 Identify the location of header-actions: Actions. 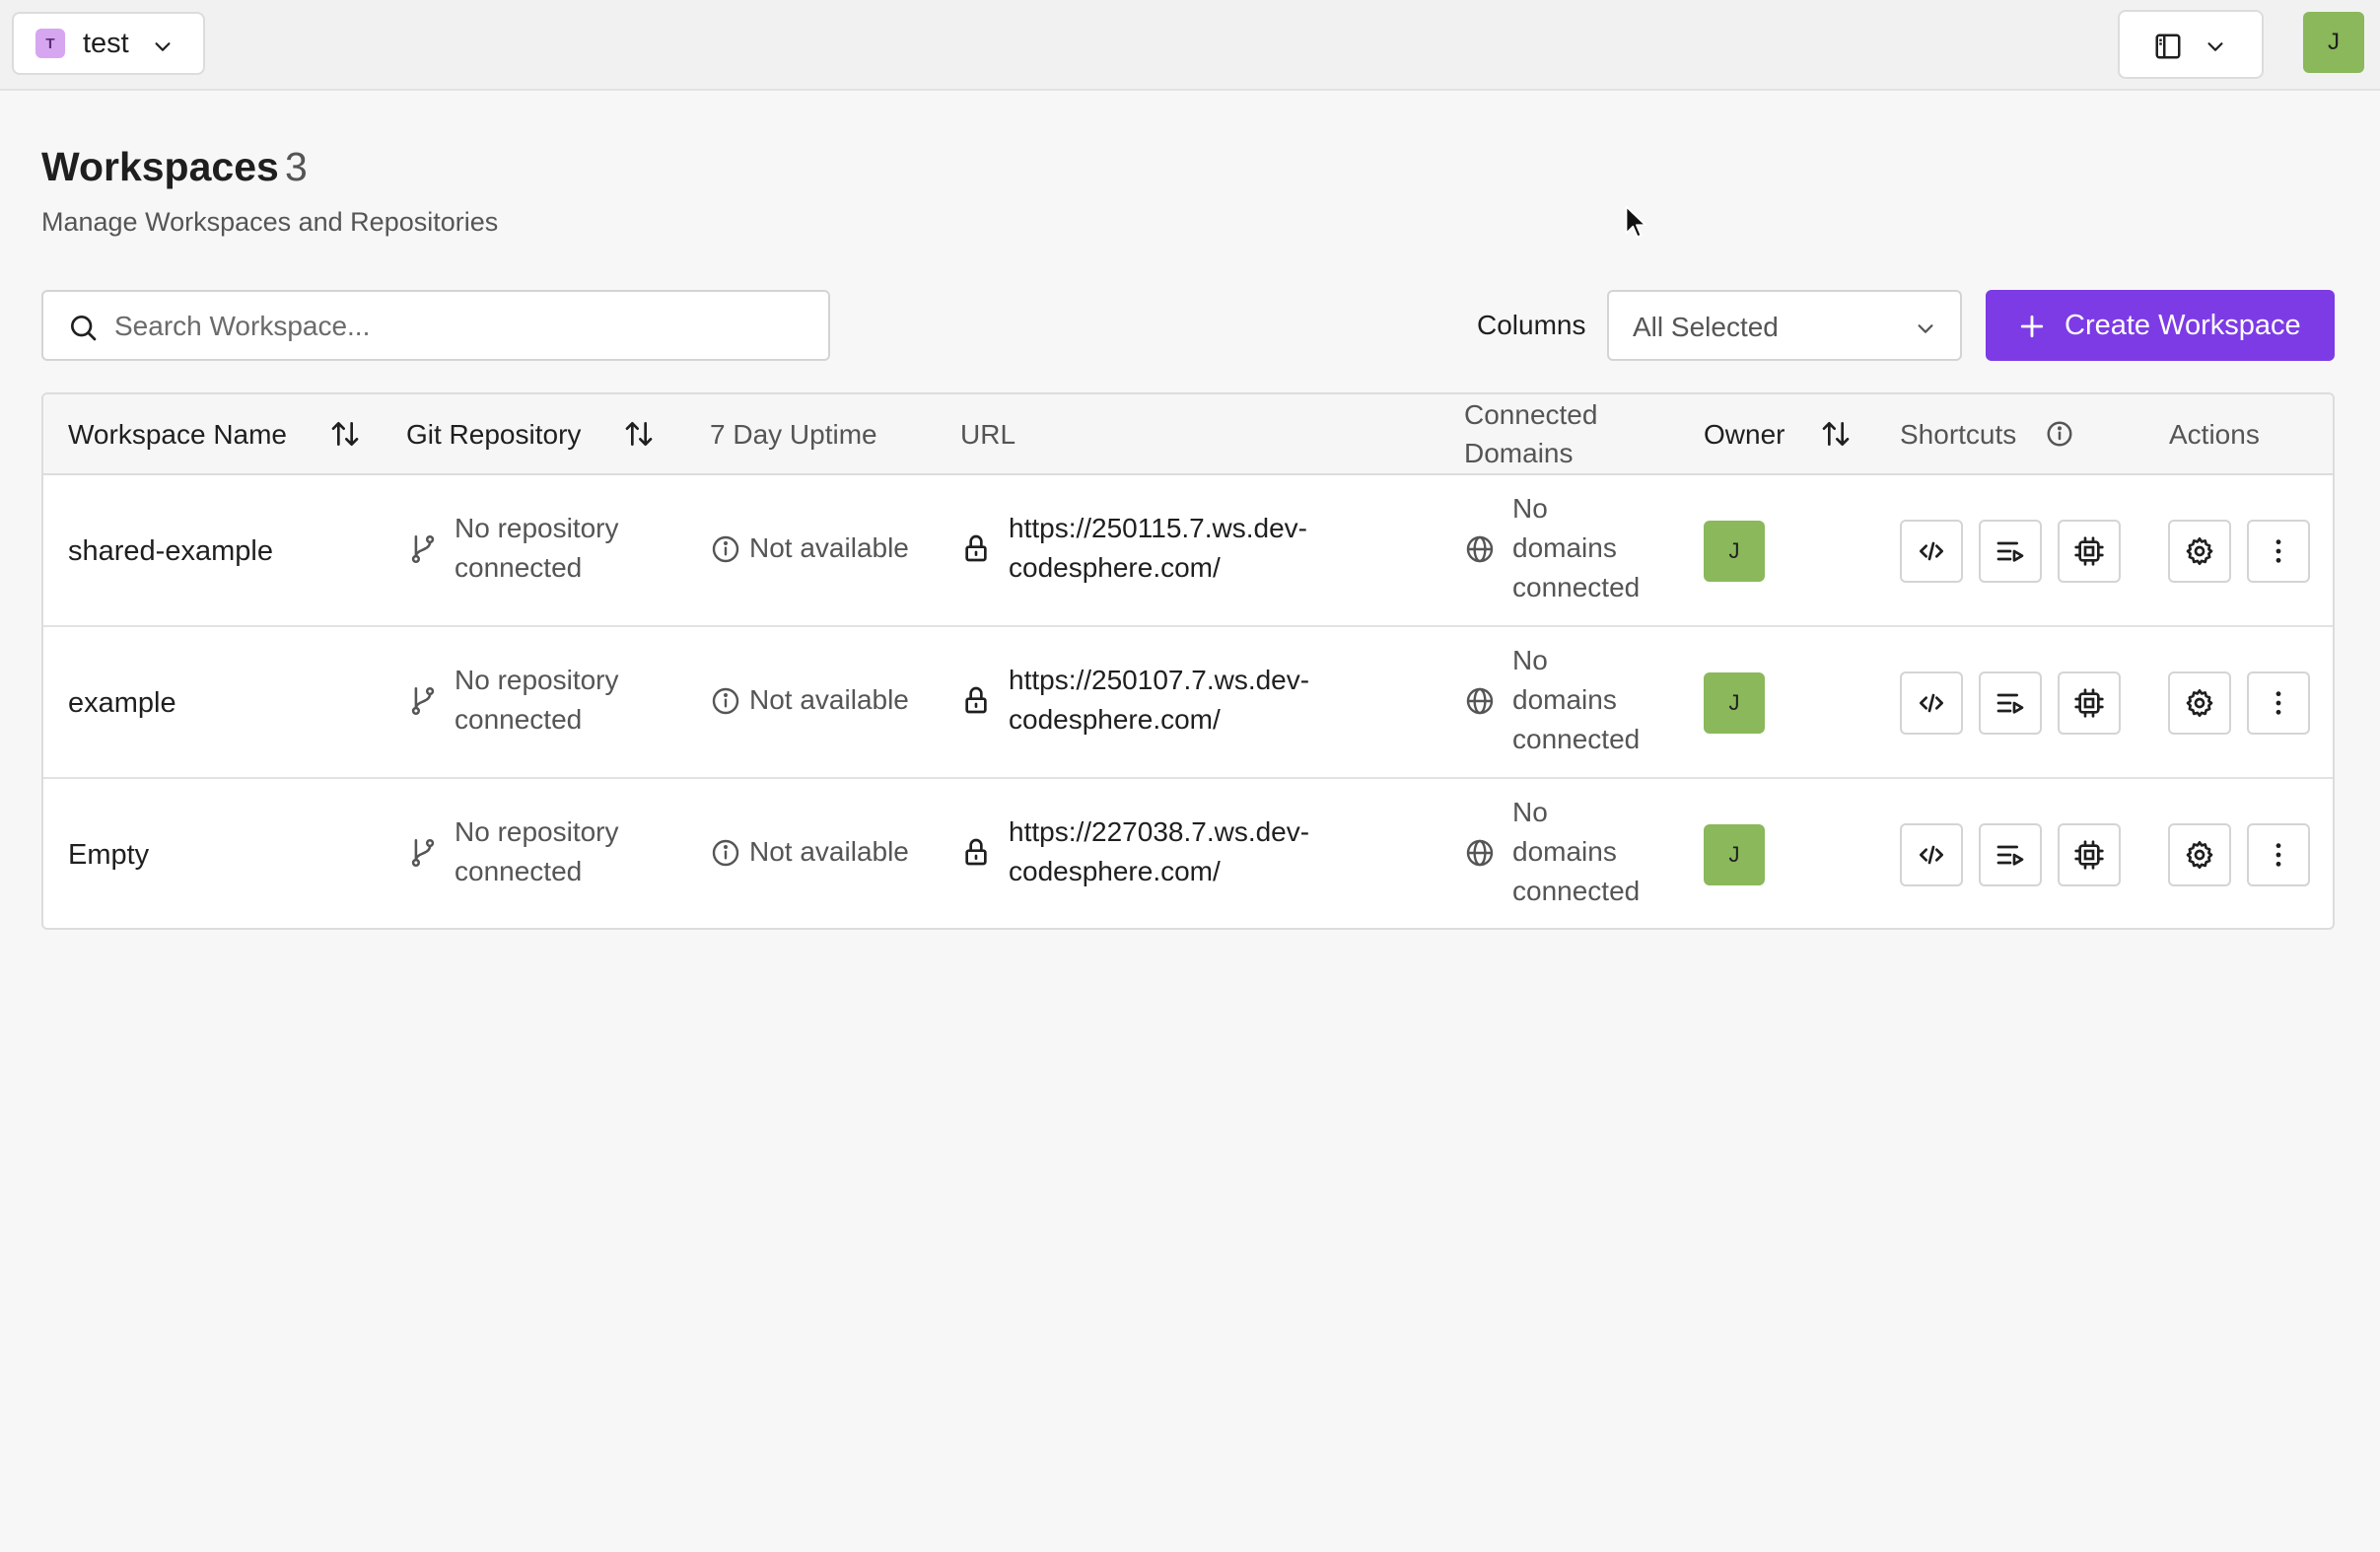
(2214, 434).